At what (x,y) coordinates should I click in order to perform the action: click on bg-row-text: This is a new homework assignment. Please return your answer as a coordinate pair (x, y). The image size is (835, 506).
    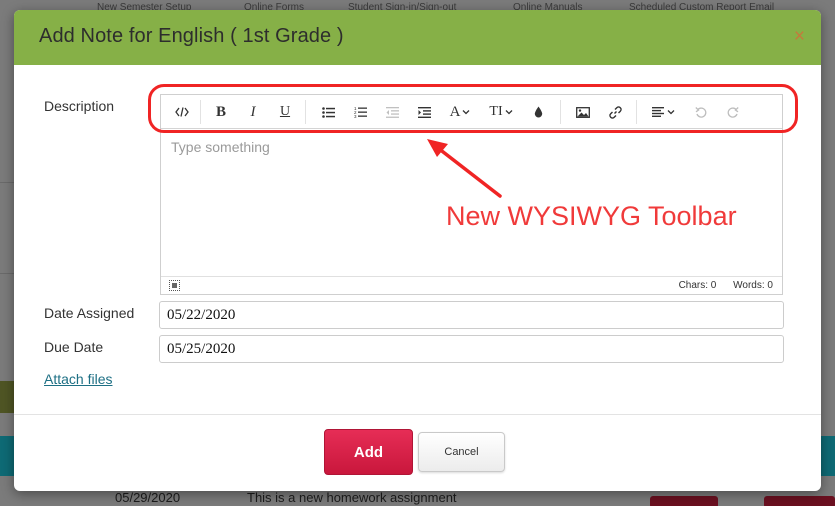
    Looking at the image, I should click on (352, 497).